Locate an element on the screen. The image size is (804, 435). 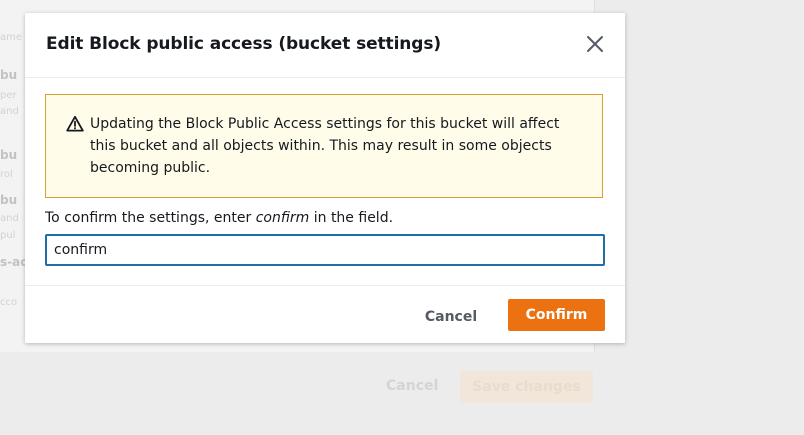
background-text: ame is located at coordinates (11, 37).